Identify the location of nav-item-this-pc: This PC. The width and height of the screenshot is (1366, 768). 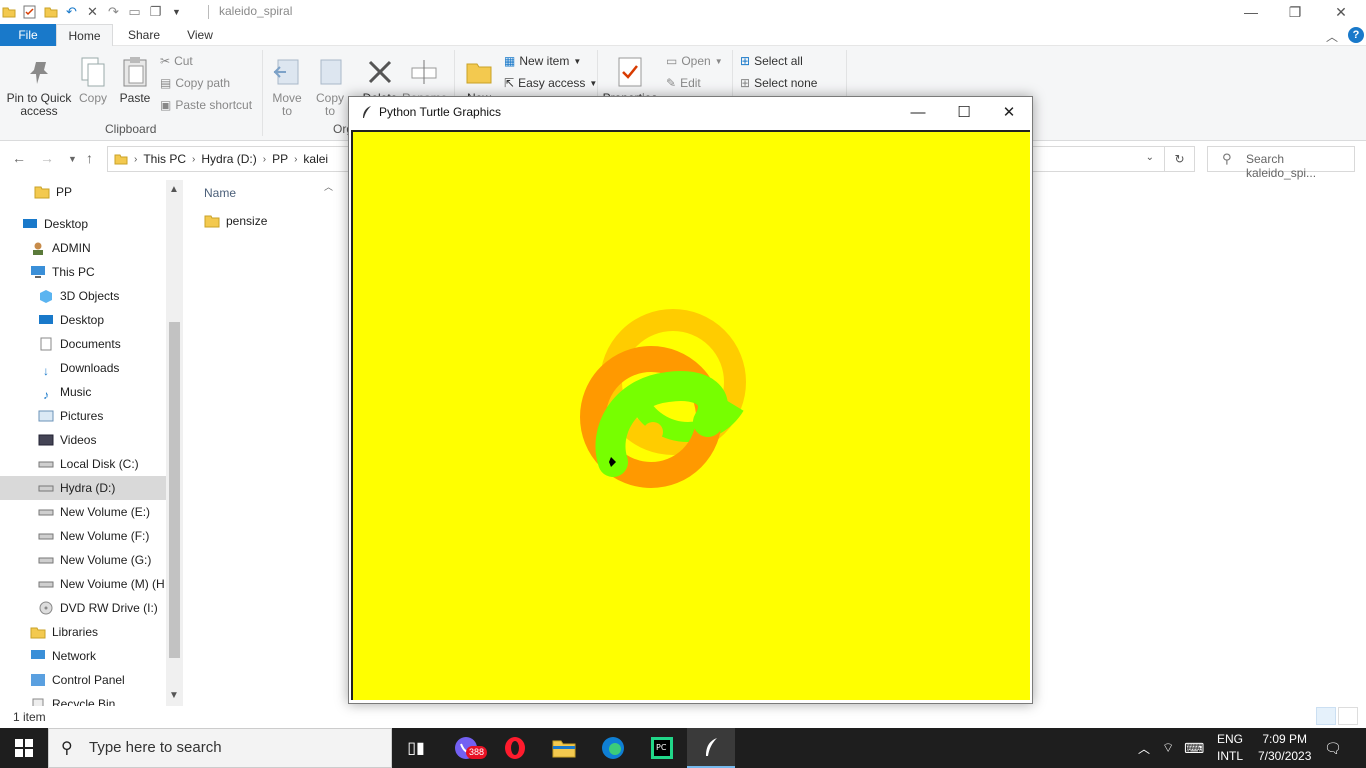
(62, 272).